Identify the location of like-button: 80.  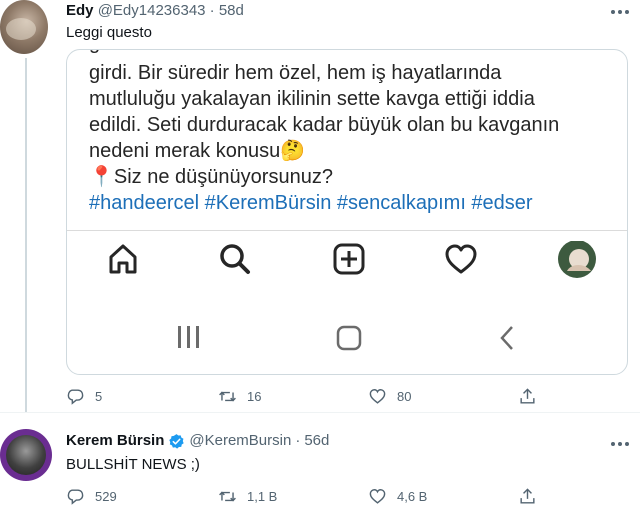
(389, 396).